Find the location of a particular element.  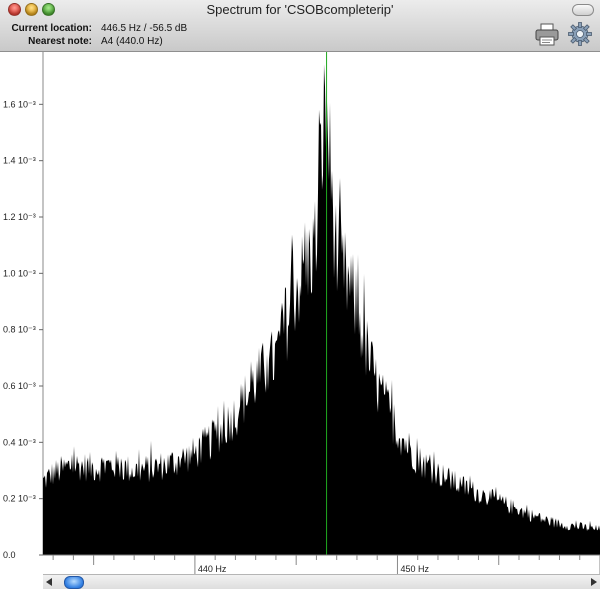

x-tick-label: 440 Hz is located at coordinates (212, 569).